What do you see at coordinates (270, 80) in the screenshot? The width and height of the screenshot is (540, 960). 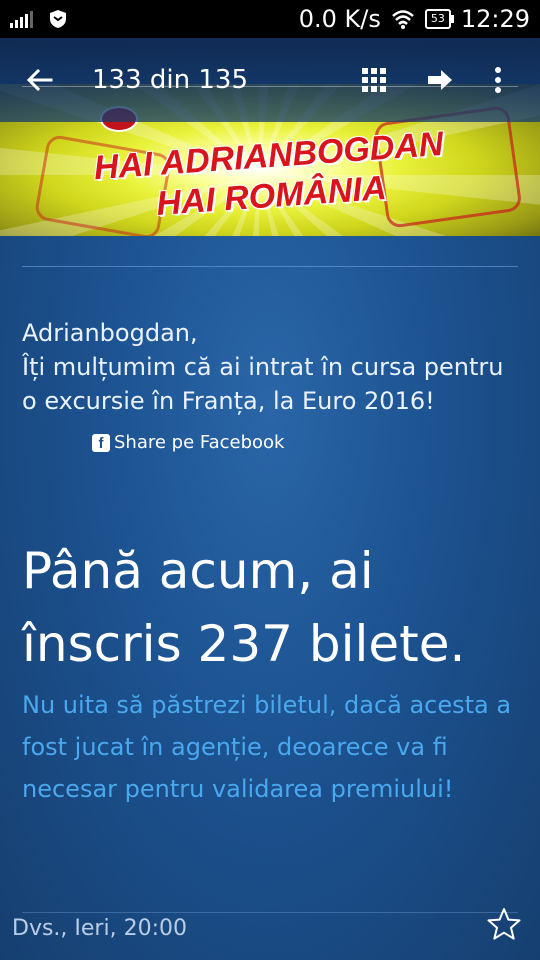 I see `top-toolbar: 133 din 135` at bounding box center [270, 80].